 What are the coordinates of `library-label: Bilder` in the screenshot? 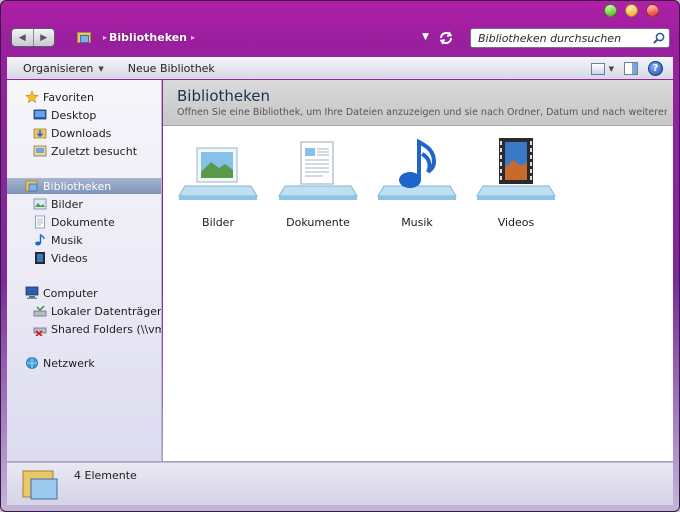 It's located at (218, 222).